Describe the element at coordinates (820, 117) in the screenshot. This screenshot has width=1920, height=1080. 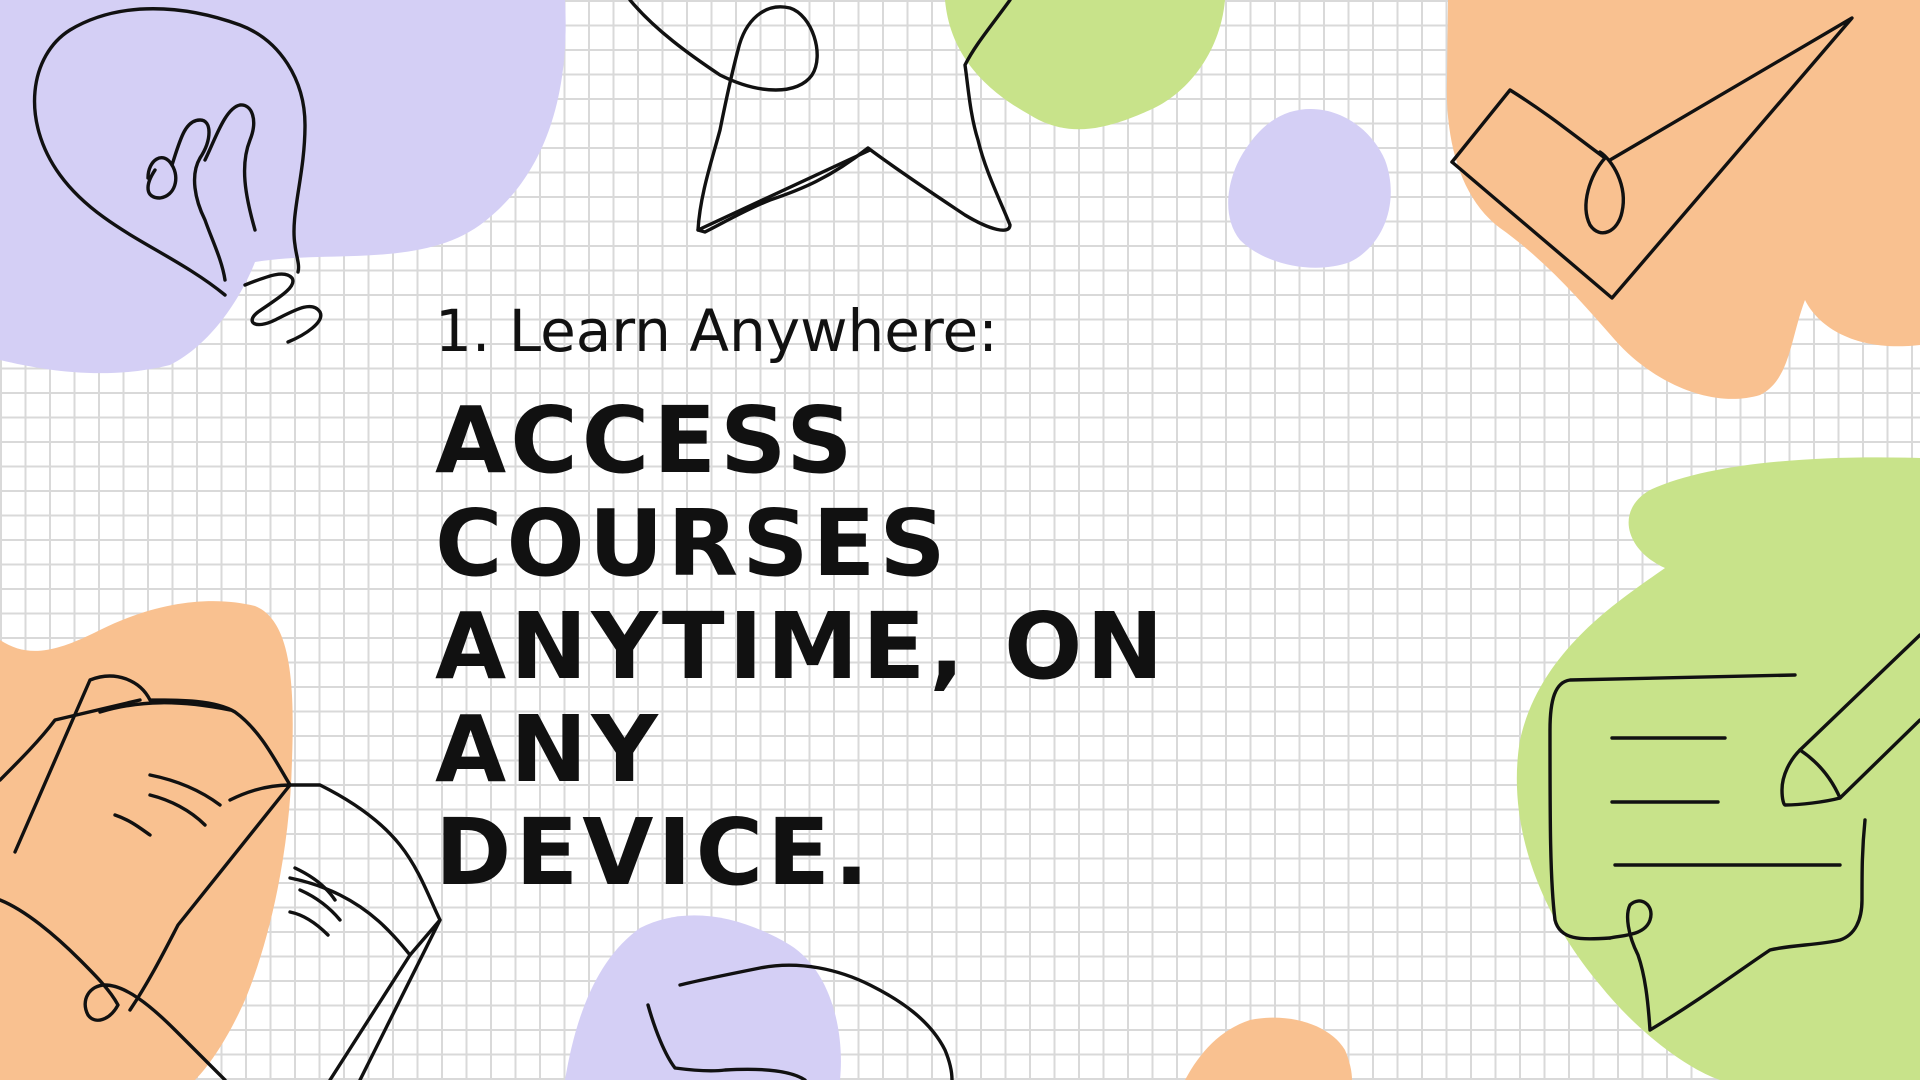
I see `star-icon` at that location.